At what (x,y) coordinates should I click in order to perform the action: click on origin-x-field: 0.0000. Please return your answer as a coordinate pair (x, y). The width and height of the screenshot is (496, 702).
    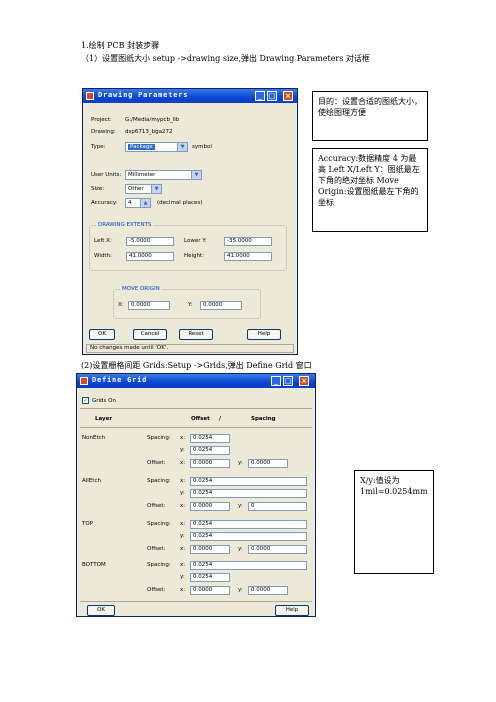
    Looking at the image, I should click on (149, 305).